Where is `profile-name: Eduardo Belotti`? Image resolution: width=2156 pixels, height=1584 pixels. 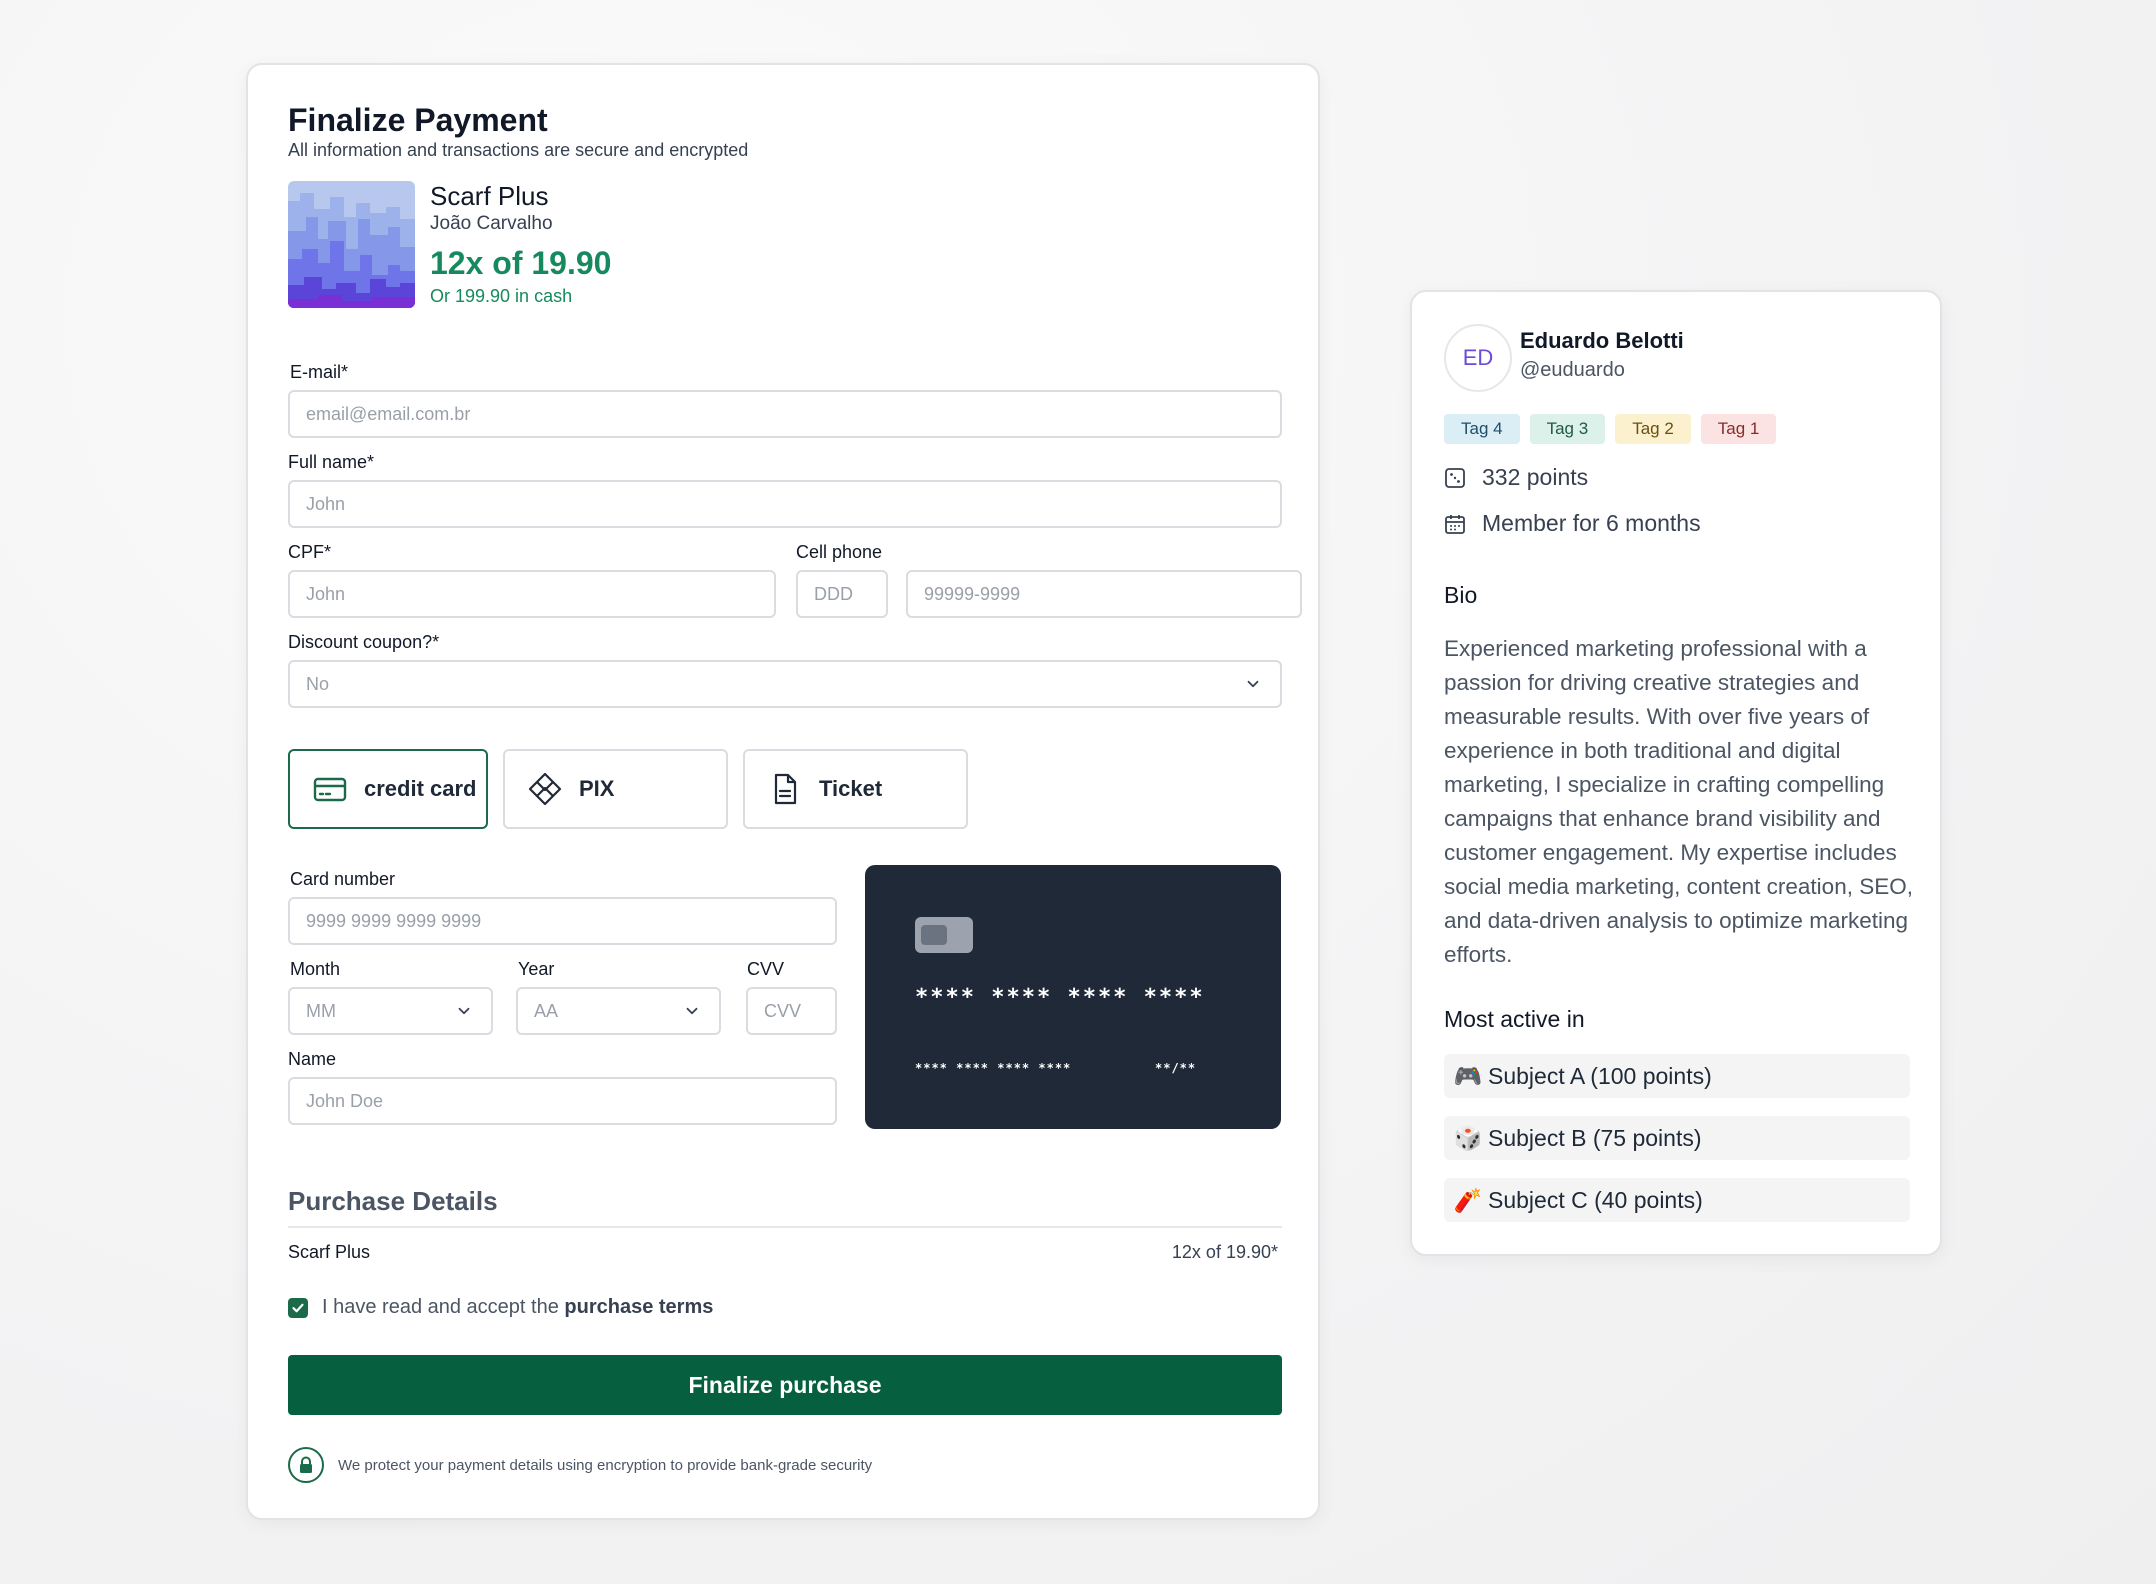
profile-name: Eduardo Belotti is located at coordinates (1602, 340).